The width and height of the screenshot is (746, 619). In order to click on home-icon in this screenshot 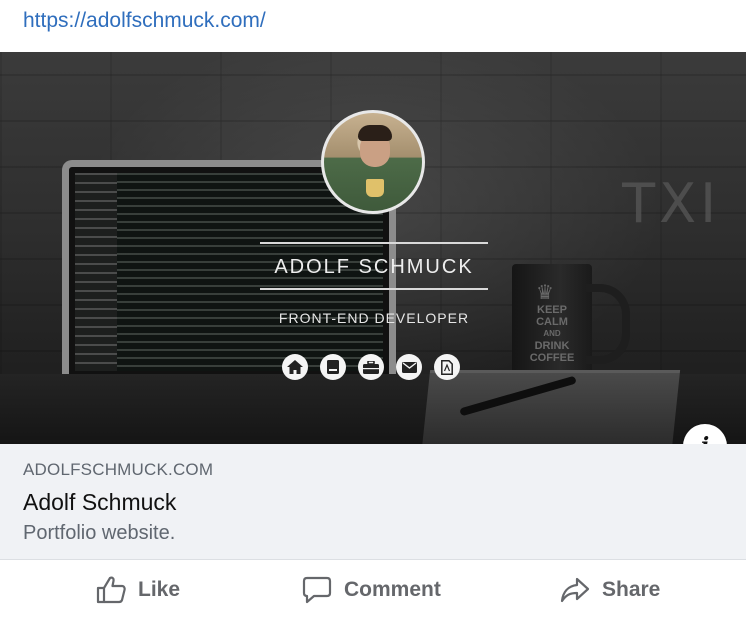, I will do `click(295, 367)`.